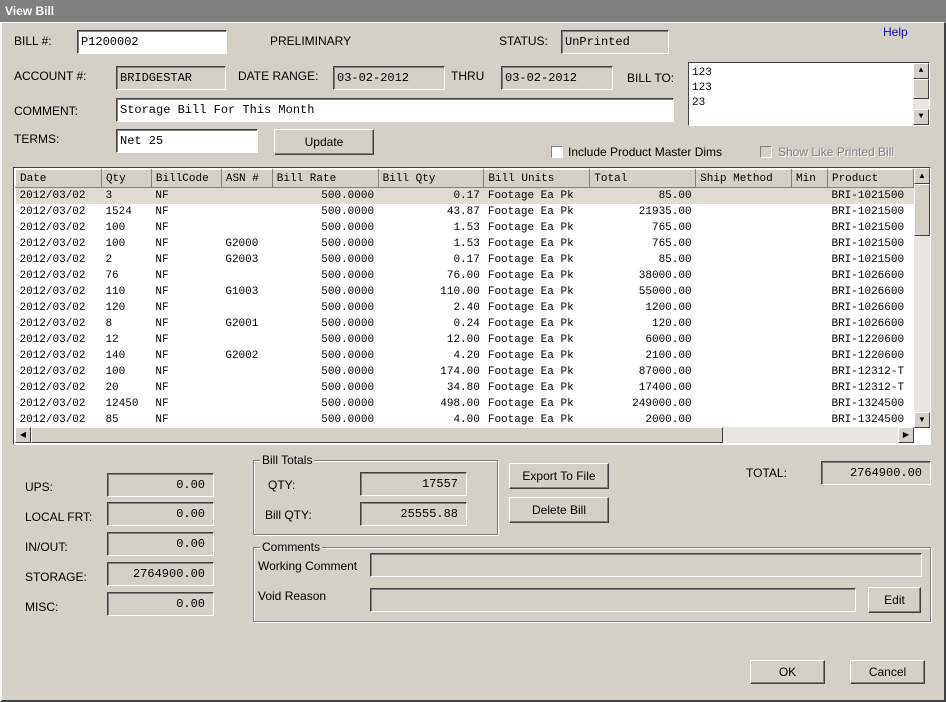 This screenshot has width=946, height=702. What do you see at coordinates (324, 142) in the screenshot?
I see `update-button: Update` at bounding box center [324, 142].